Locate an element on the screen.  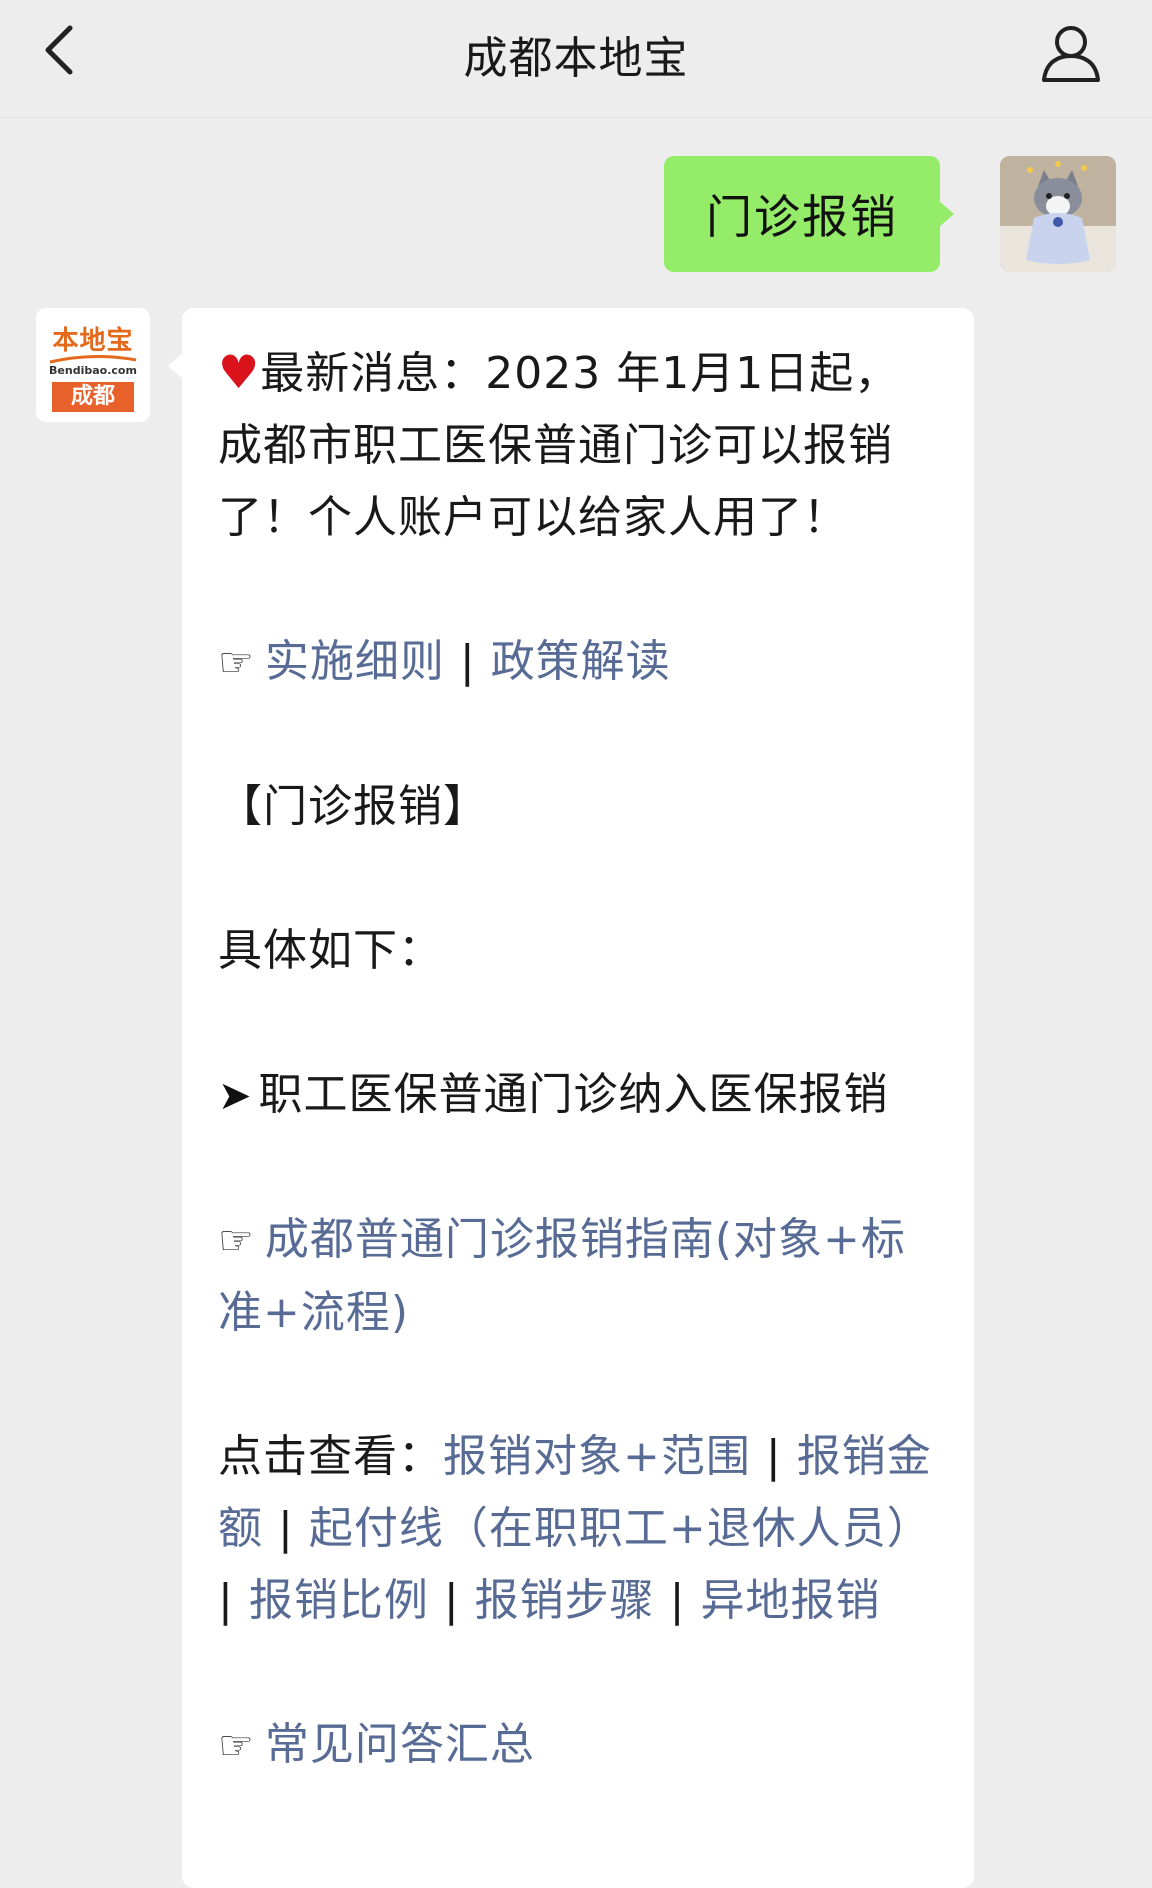
user-avatar is located at coordinates (1058, 214).